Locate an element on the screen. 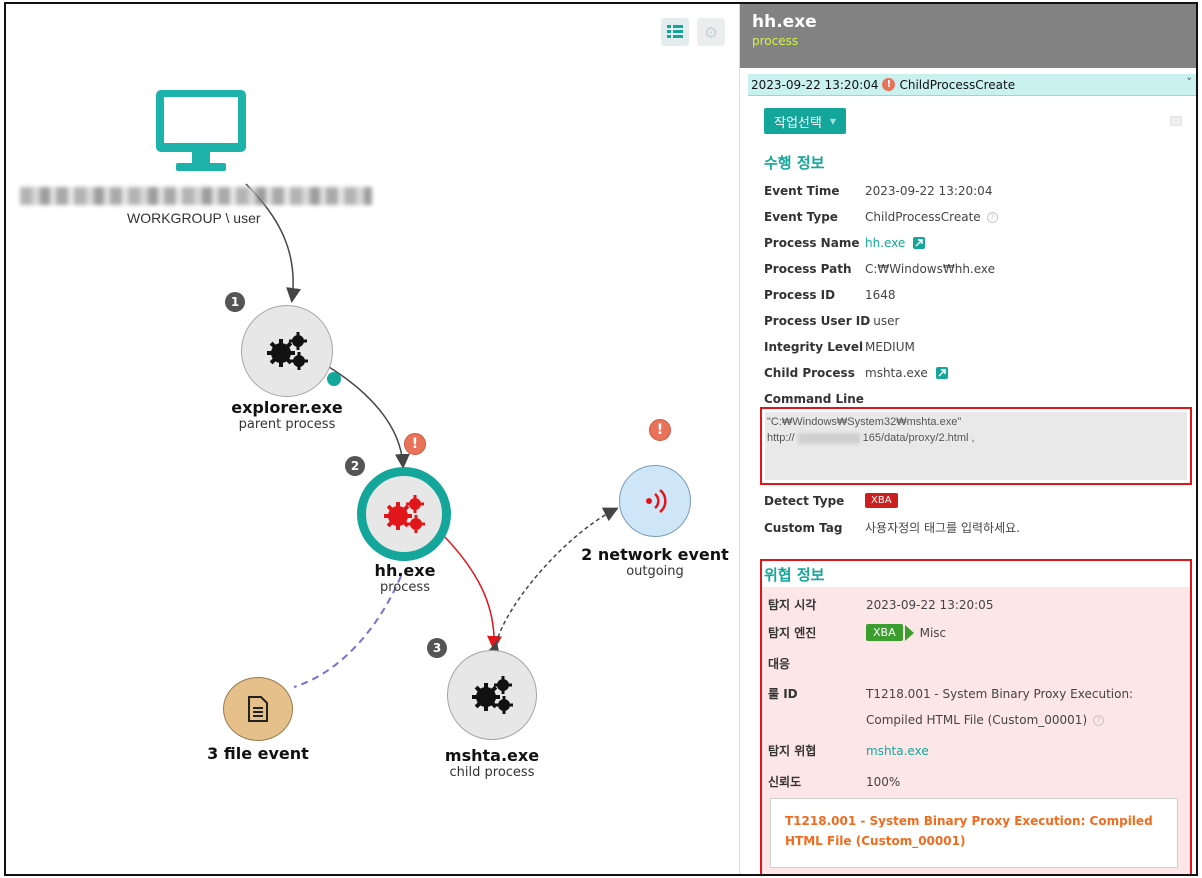 Image resolution: width=1202 pixels, height=878 pixels. node-subtitle: parent process is located at coordinates (287, 424).